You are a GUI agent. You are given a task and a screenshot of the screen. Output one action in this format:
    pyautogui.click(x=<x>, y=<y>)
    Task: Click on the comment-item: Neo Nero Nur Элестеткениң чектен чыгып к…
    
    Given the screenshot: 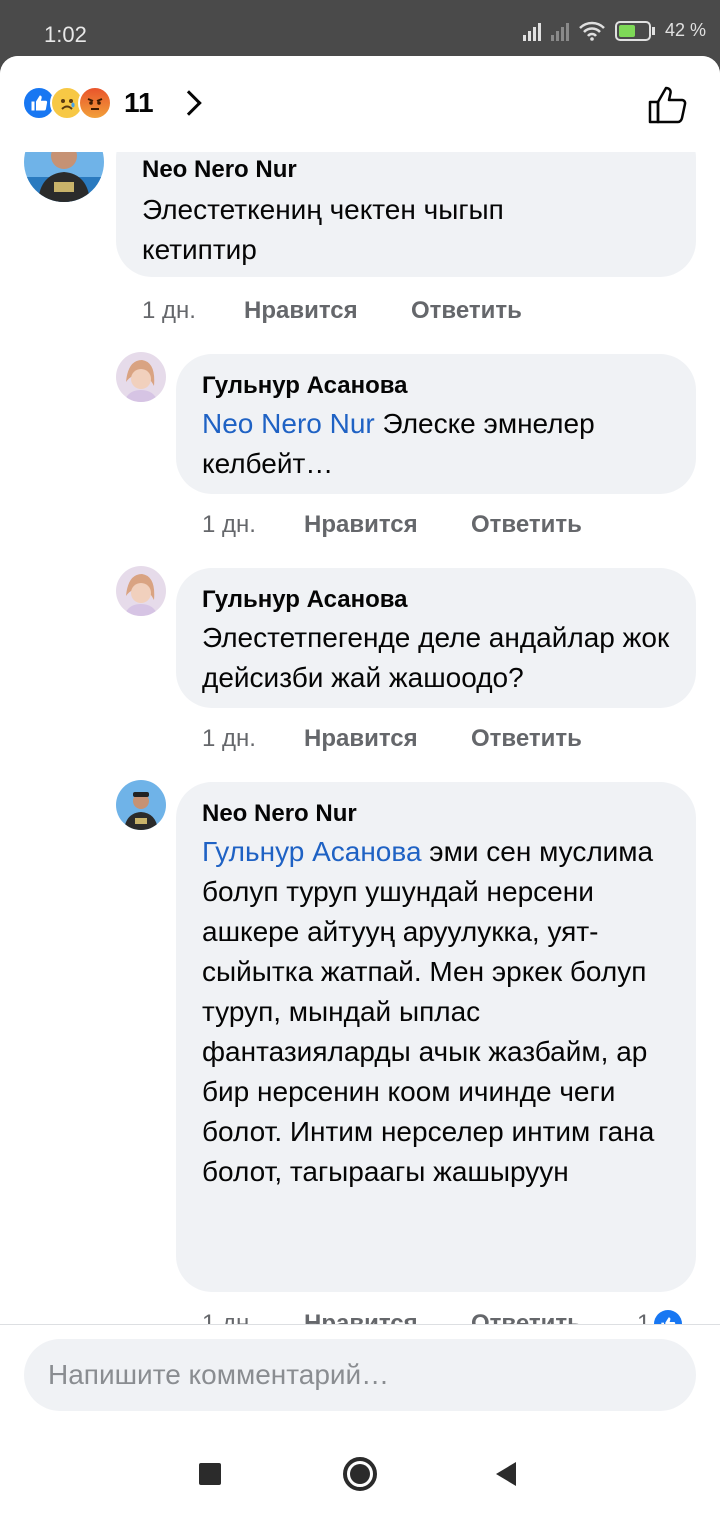 What is the action you would take?
    pyautogui.click(x=360, y=247)
    